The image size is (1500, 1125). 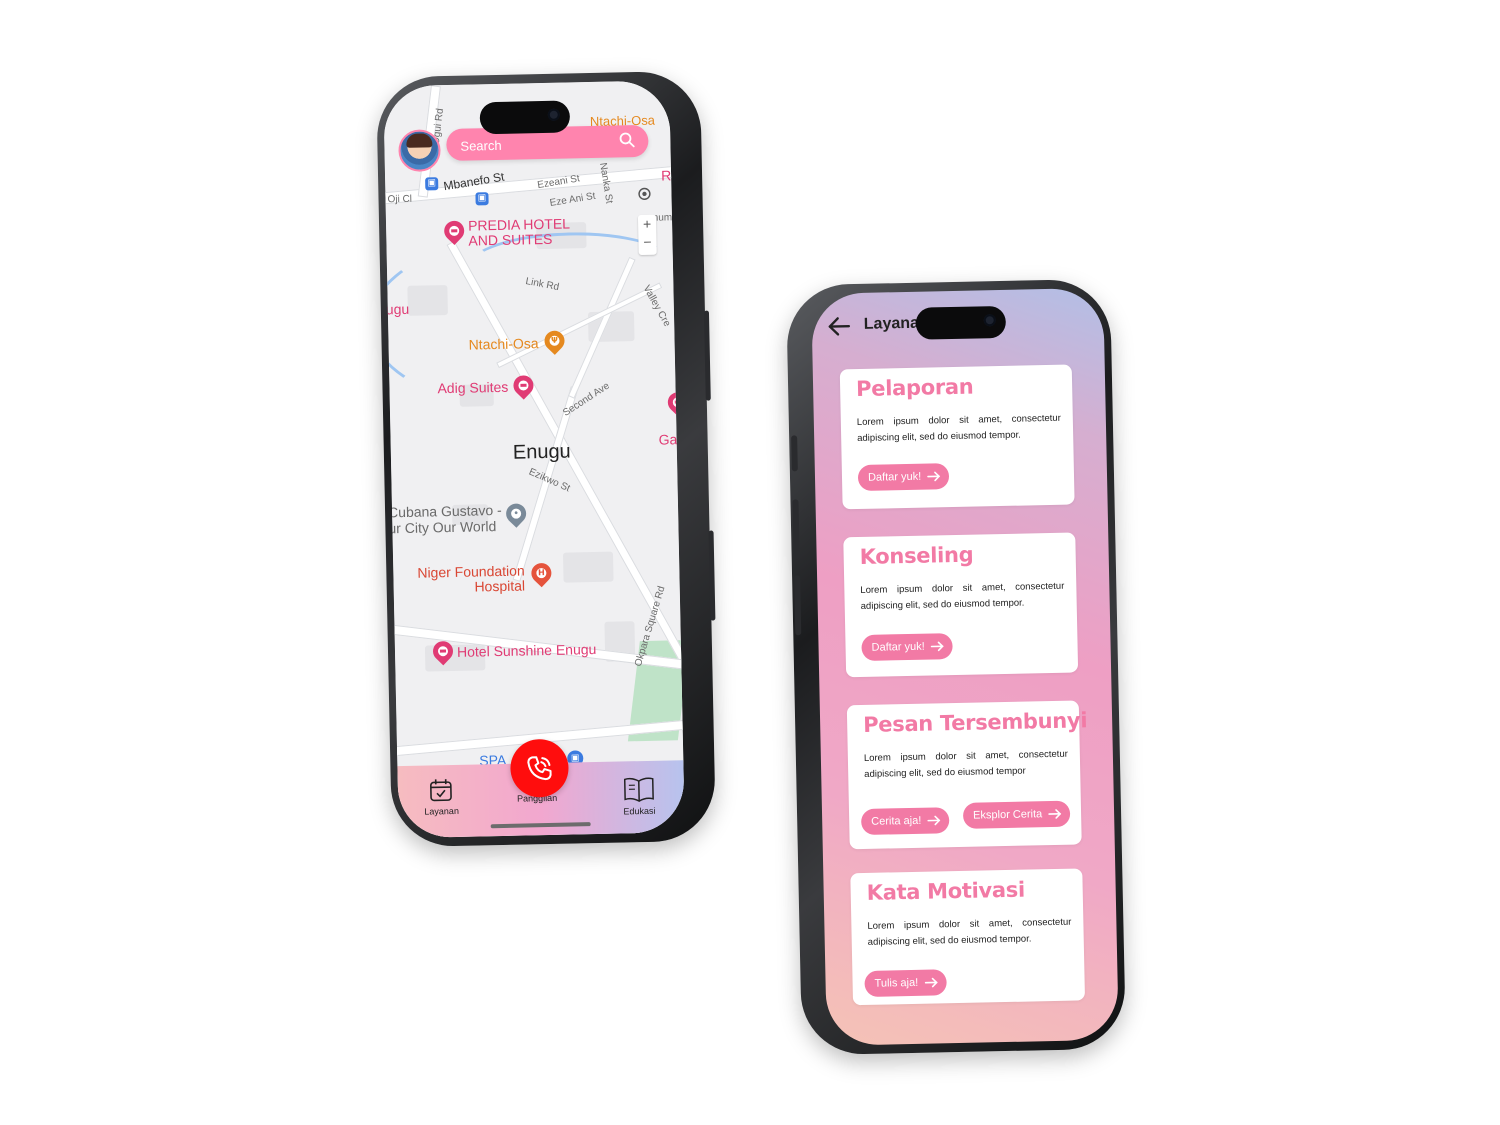 I want to click on eksplor-cerita-button: Eksplor Cerita, so click(x=1016, y=814).